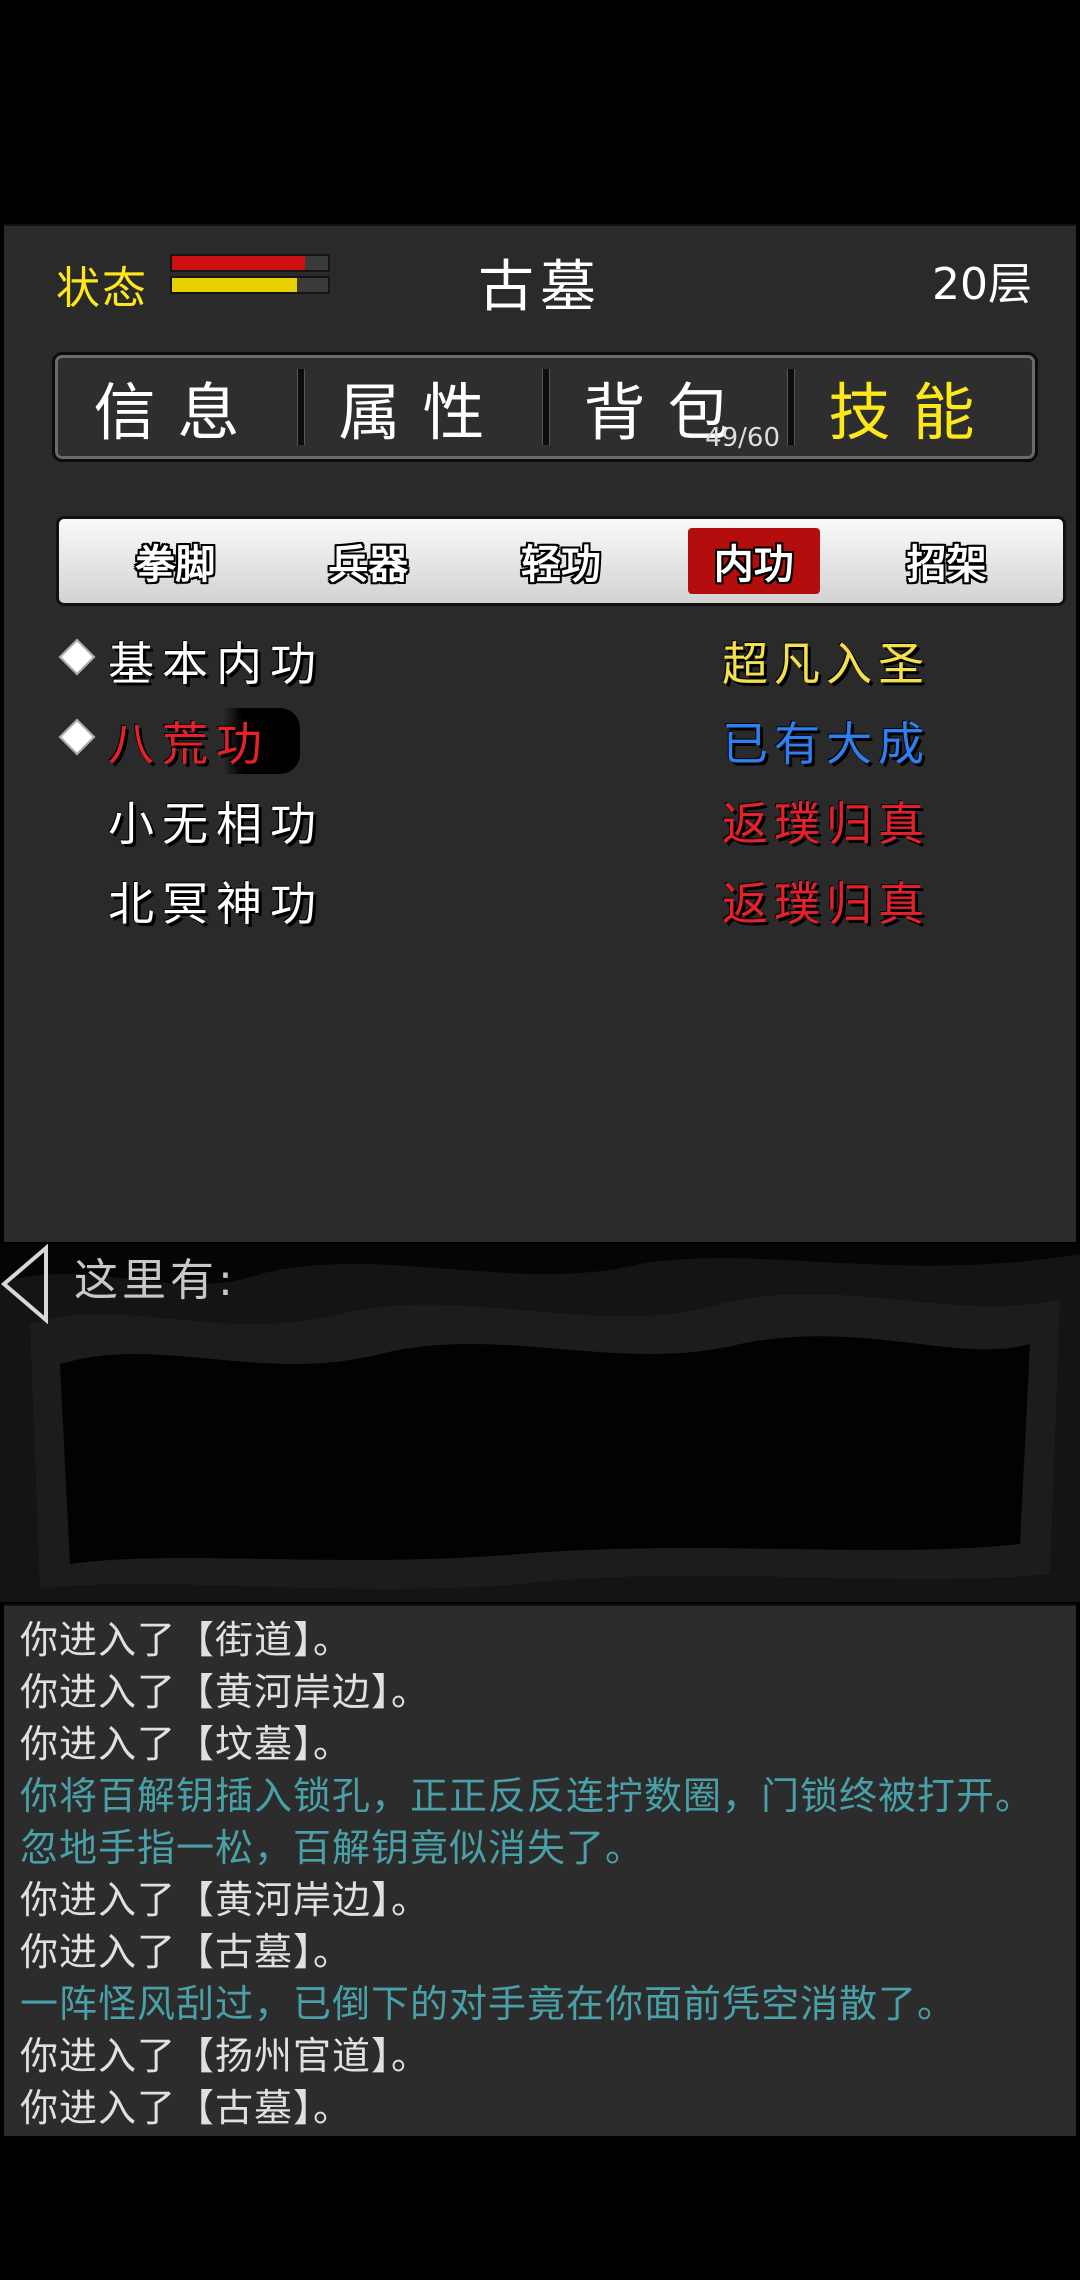 The width and height of the screenshot is (1080, 2280). Describe the element at coordinates (488, 2004) in the screenshot. I see `log-line: 一阵怪风刮过，已倒下的对手竟在你面前凭空消散了。` at that location.